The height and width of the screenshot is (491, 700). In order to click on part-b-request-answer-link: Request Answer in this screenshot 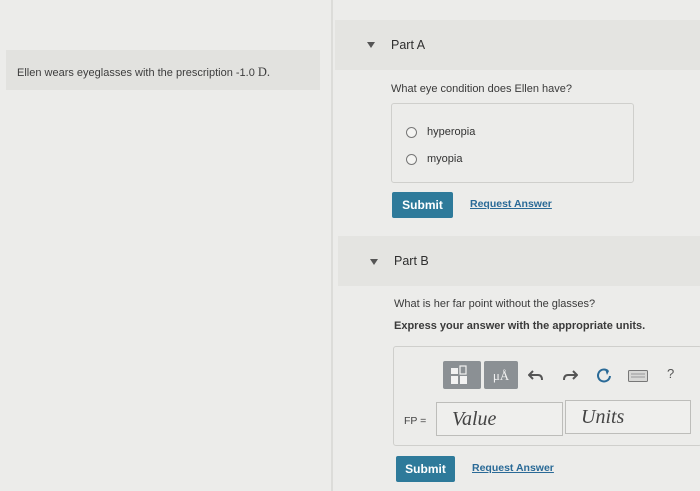, I will do `click(513, 468)`.